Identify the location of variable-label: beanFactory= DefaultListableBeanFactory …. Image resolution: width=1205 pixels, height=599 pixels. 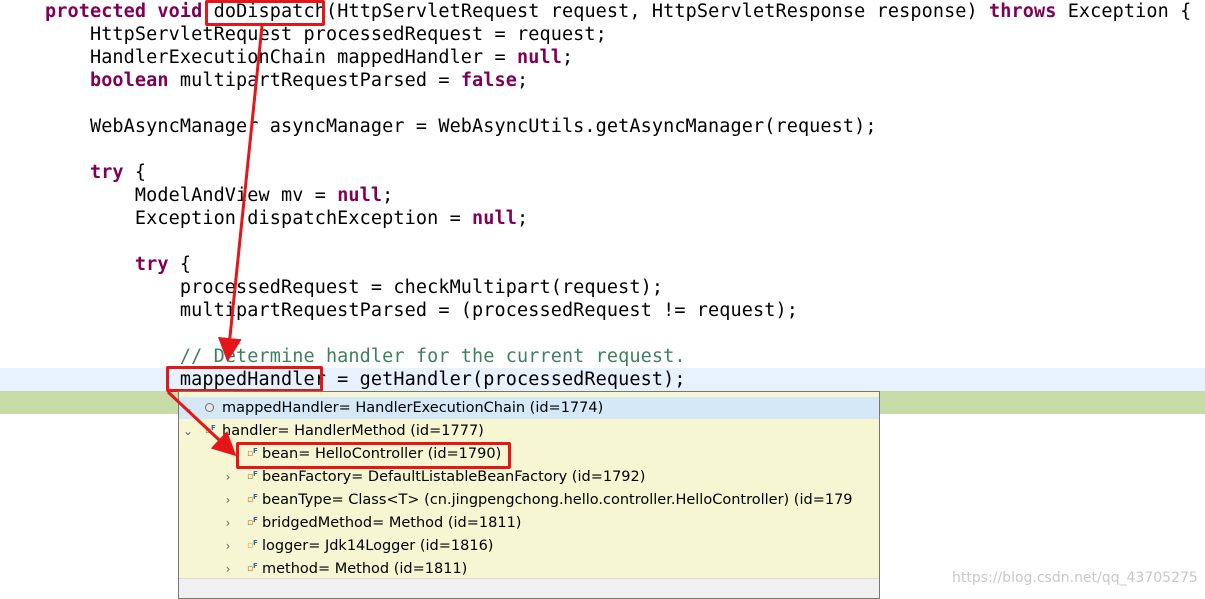
(454, 477).